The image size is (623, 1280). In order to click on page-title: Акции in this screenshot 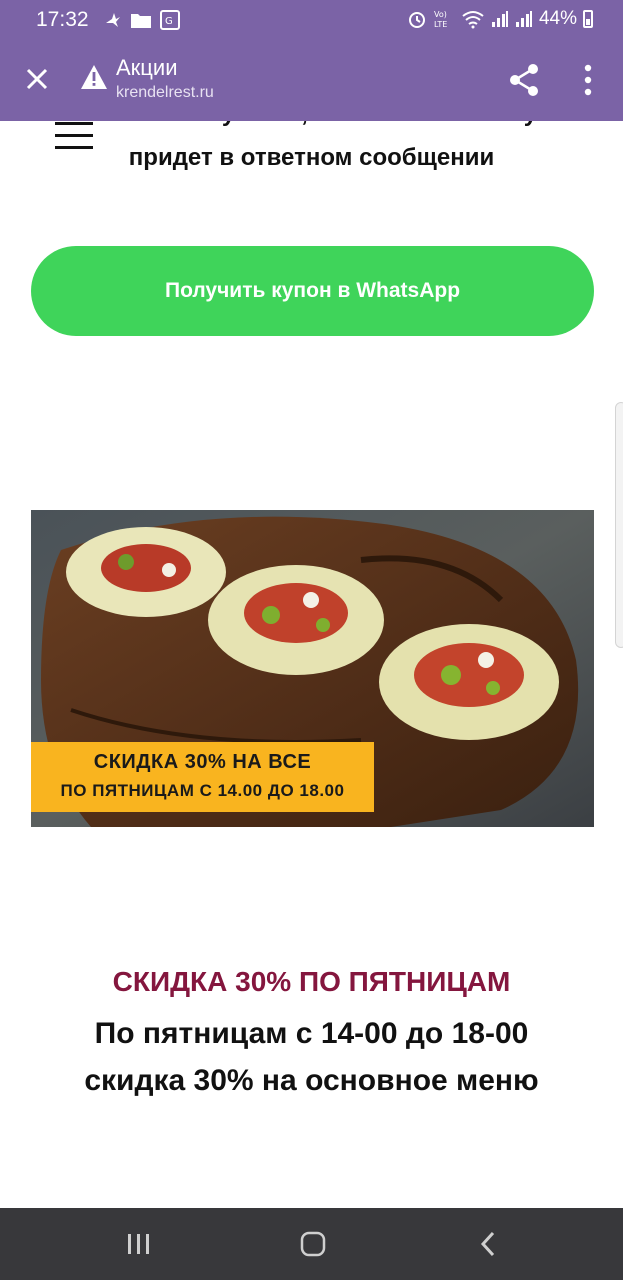, I will do `click(147, 67)`.